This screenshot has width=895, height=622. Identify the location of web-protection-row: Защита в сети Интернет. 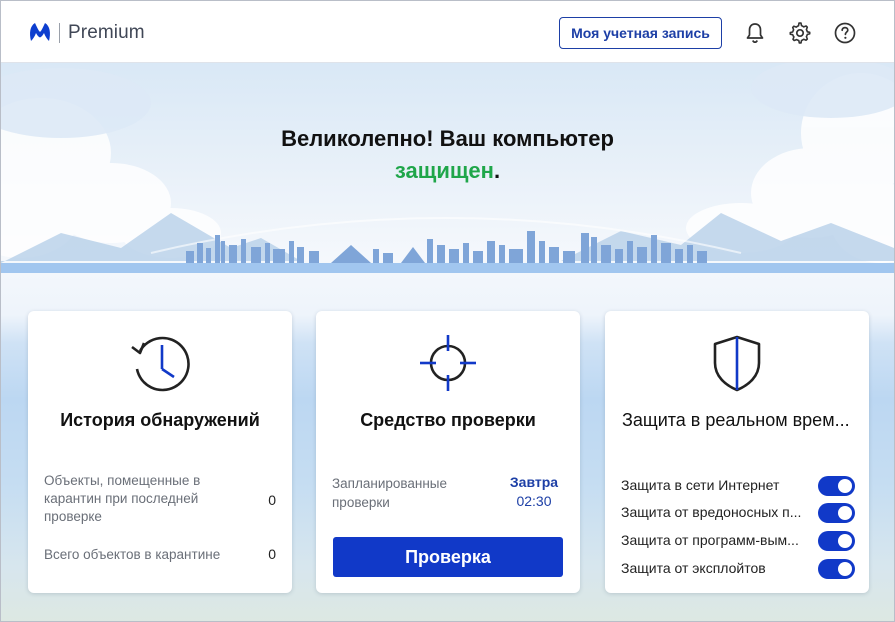
(738, 486).